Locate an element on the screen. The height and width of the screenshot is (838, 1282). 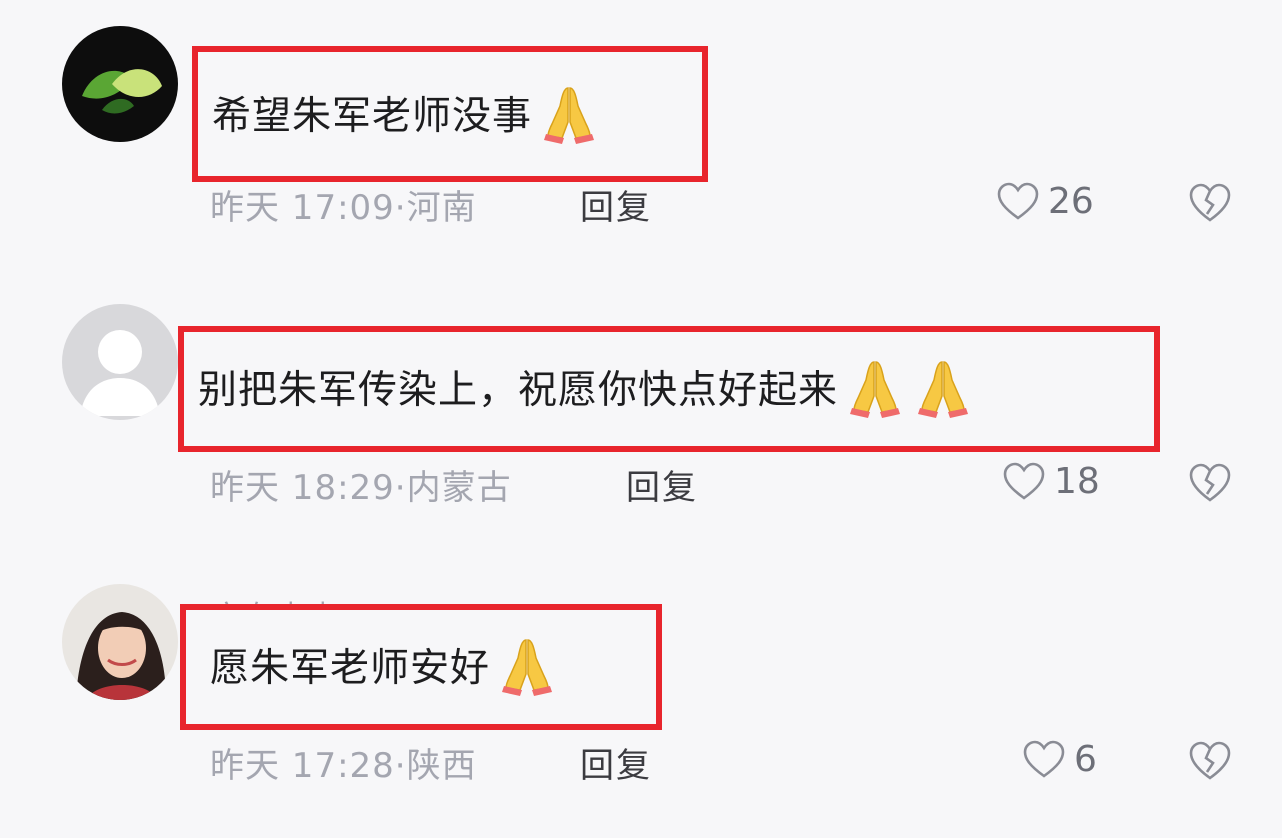
like-count: 6 is located at coordinates (1085, 759).